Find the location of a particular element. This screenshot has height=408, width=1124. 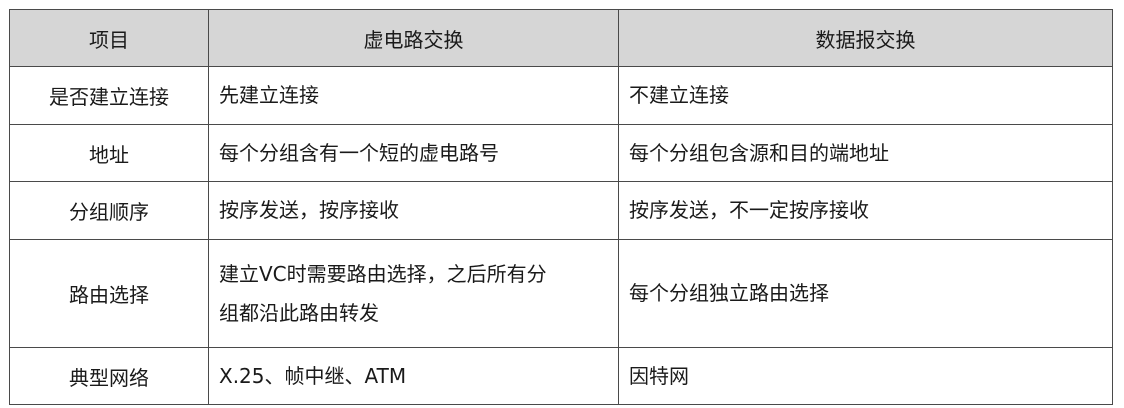

table-row: 典型网络 X.25、帧中继、ATM 因特网 is located at coordinates (561, 376).